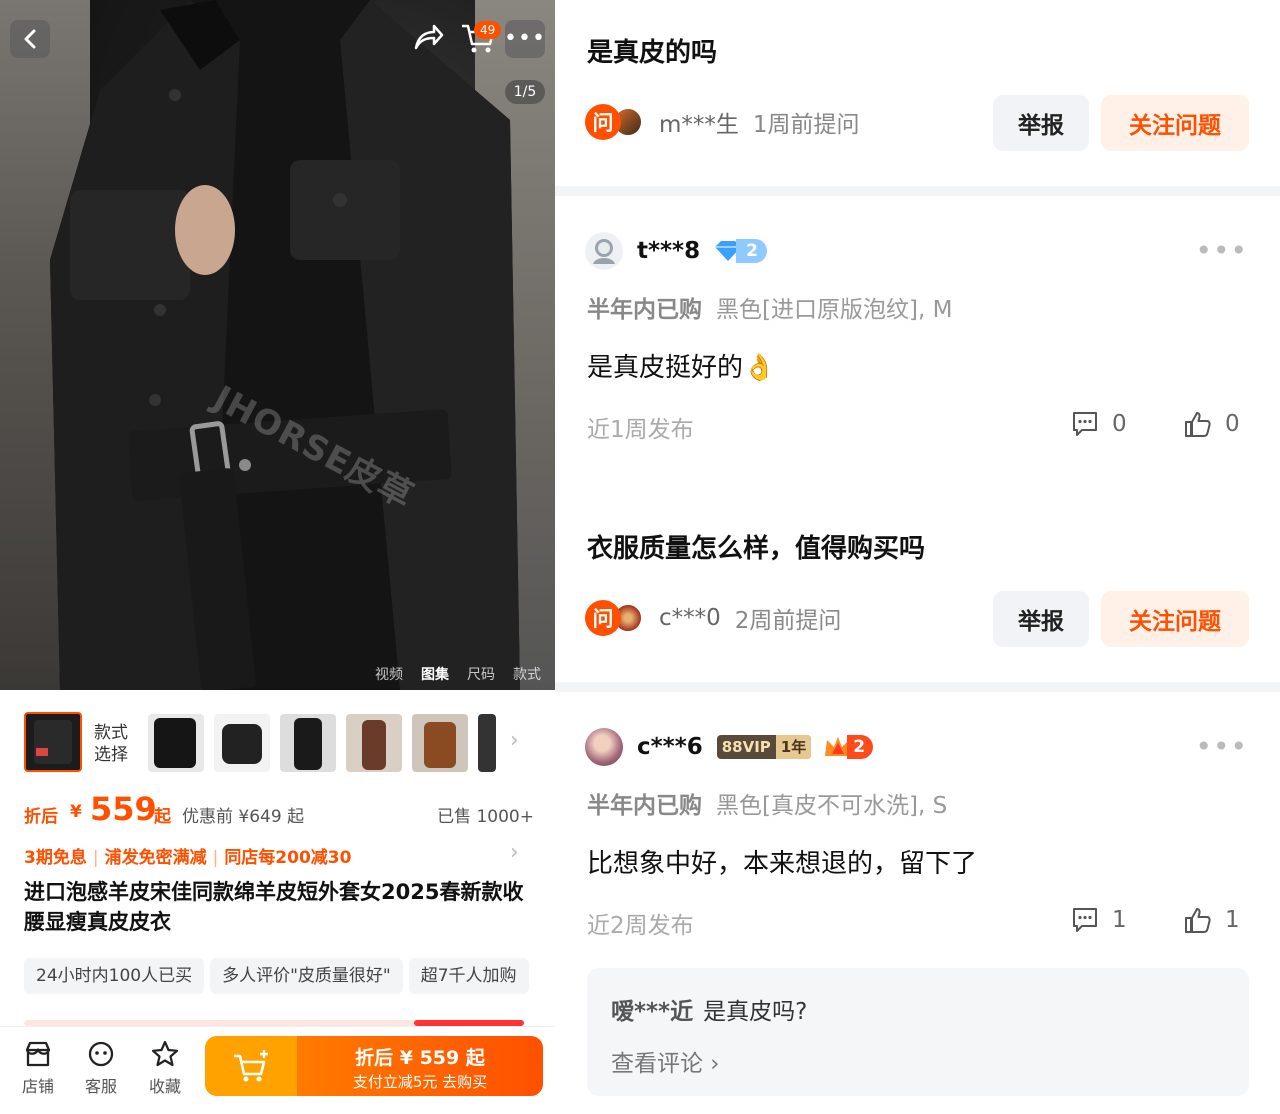 The width and height of the screenshot is (1280, 1114). I want to click on tab-style: 款式, so click(527, 674).